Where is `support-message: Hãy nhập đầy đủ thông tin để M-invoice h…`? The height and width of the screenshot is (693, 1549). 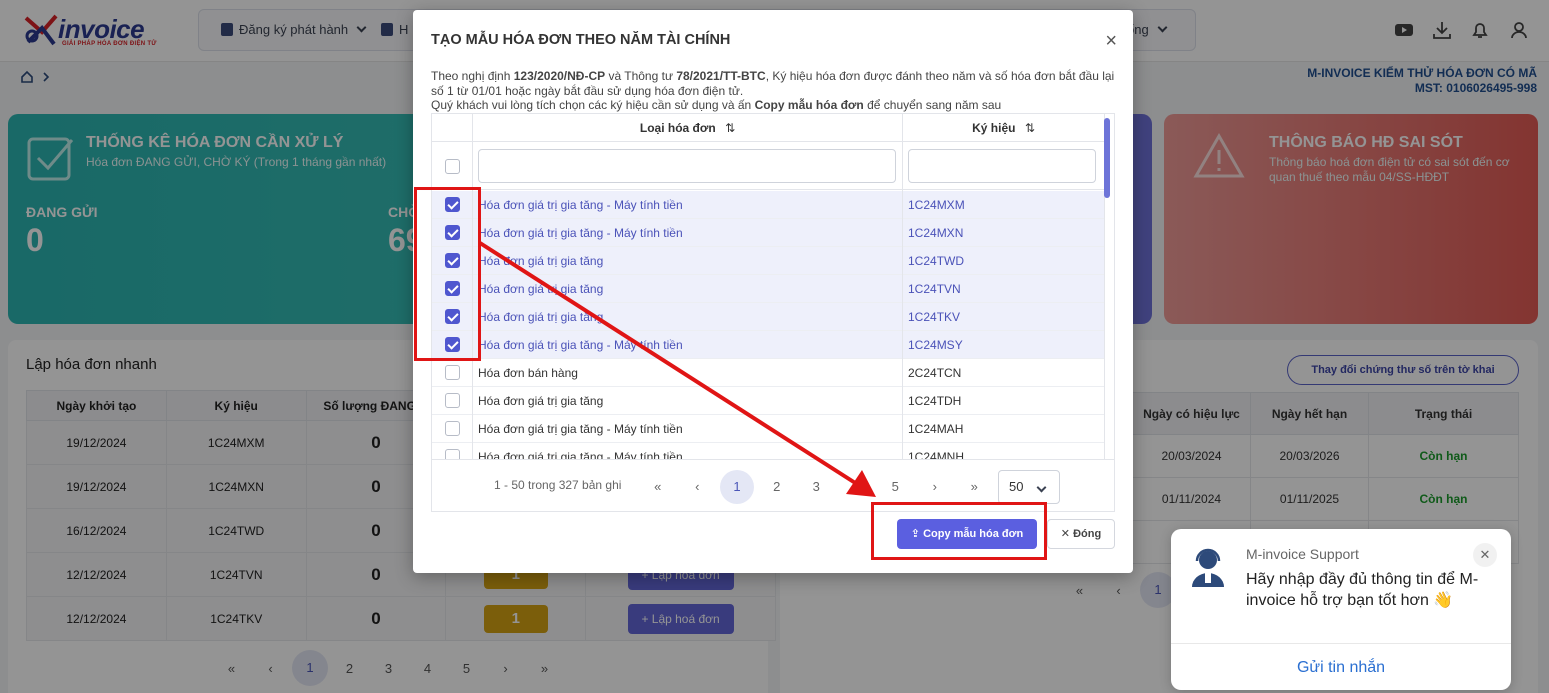 support-message: Hãy nhập đầy đủ thông tin để M-invoice h… is located at coordinates (1362, 590).